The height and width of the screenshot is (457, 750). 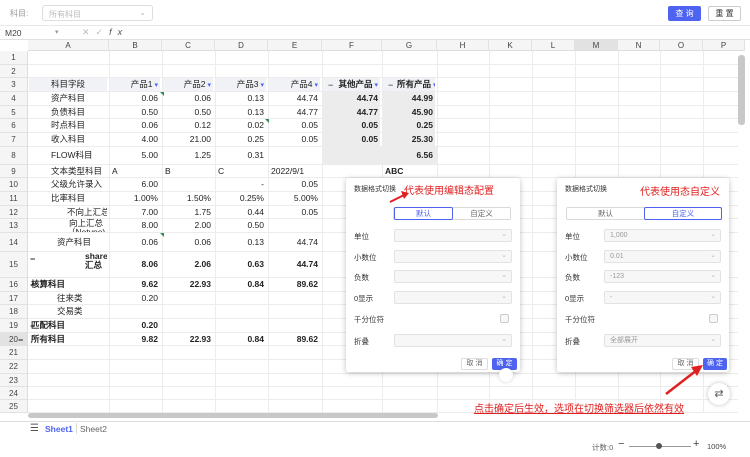 I want to click on horizontal-scrollbar, so click(x=233, y=415).